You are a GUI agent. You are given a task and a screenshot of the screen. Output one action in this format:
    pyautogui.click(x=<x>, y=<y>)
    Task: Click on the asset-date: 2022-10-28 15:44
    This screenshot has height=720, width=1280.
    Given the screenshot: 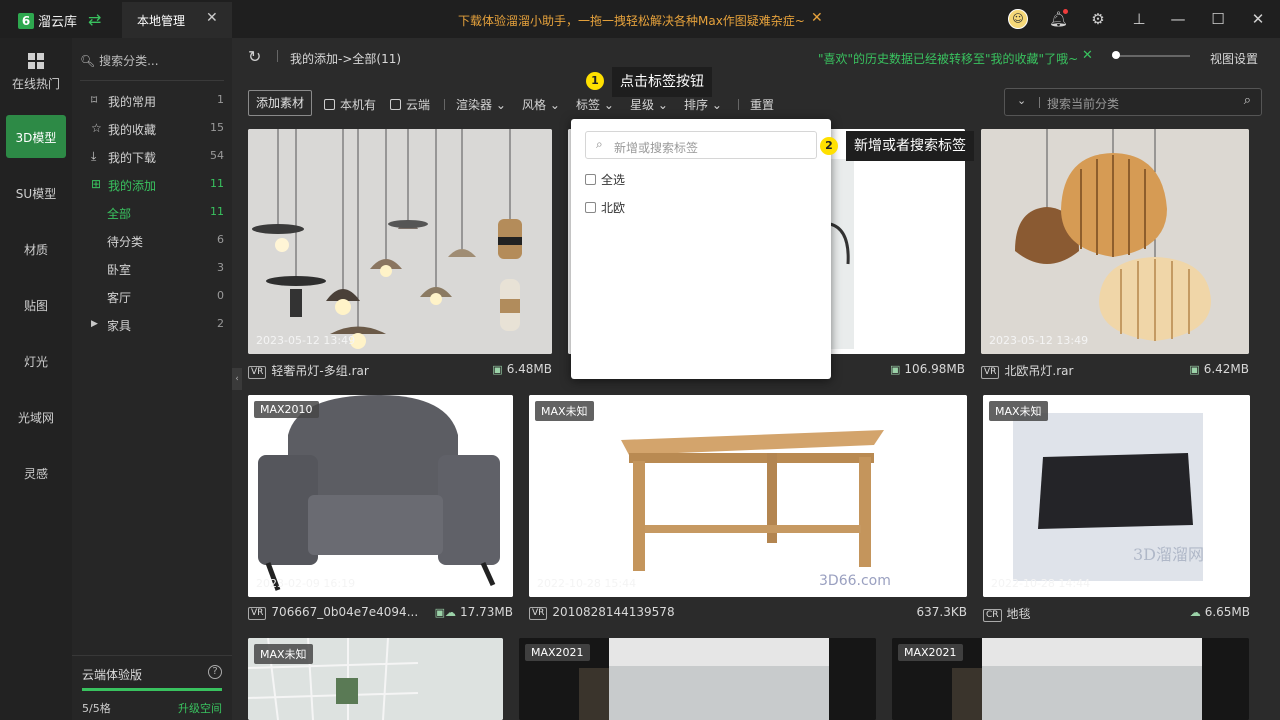 What is the action you would take?
    pyautogui.click(x=587, y=583)
    